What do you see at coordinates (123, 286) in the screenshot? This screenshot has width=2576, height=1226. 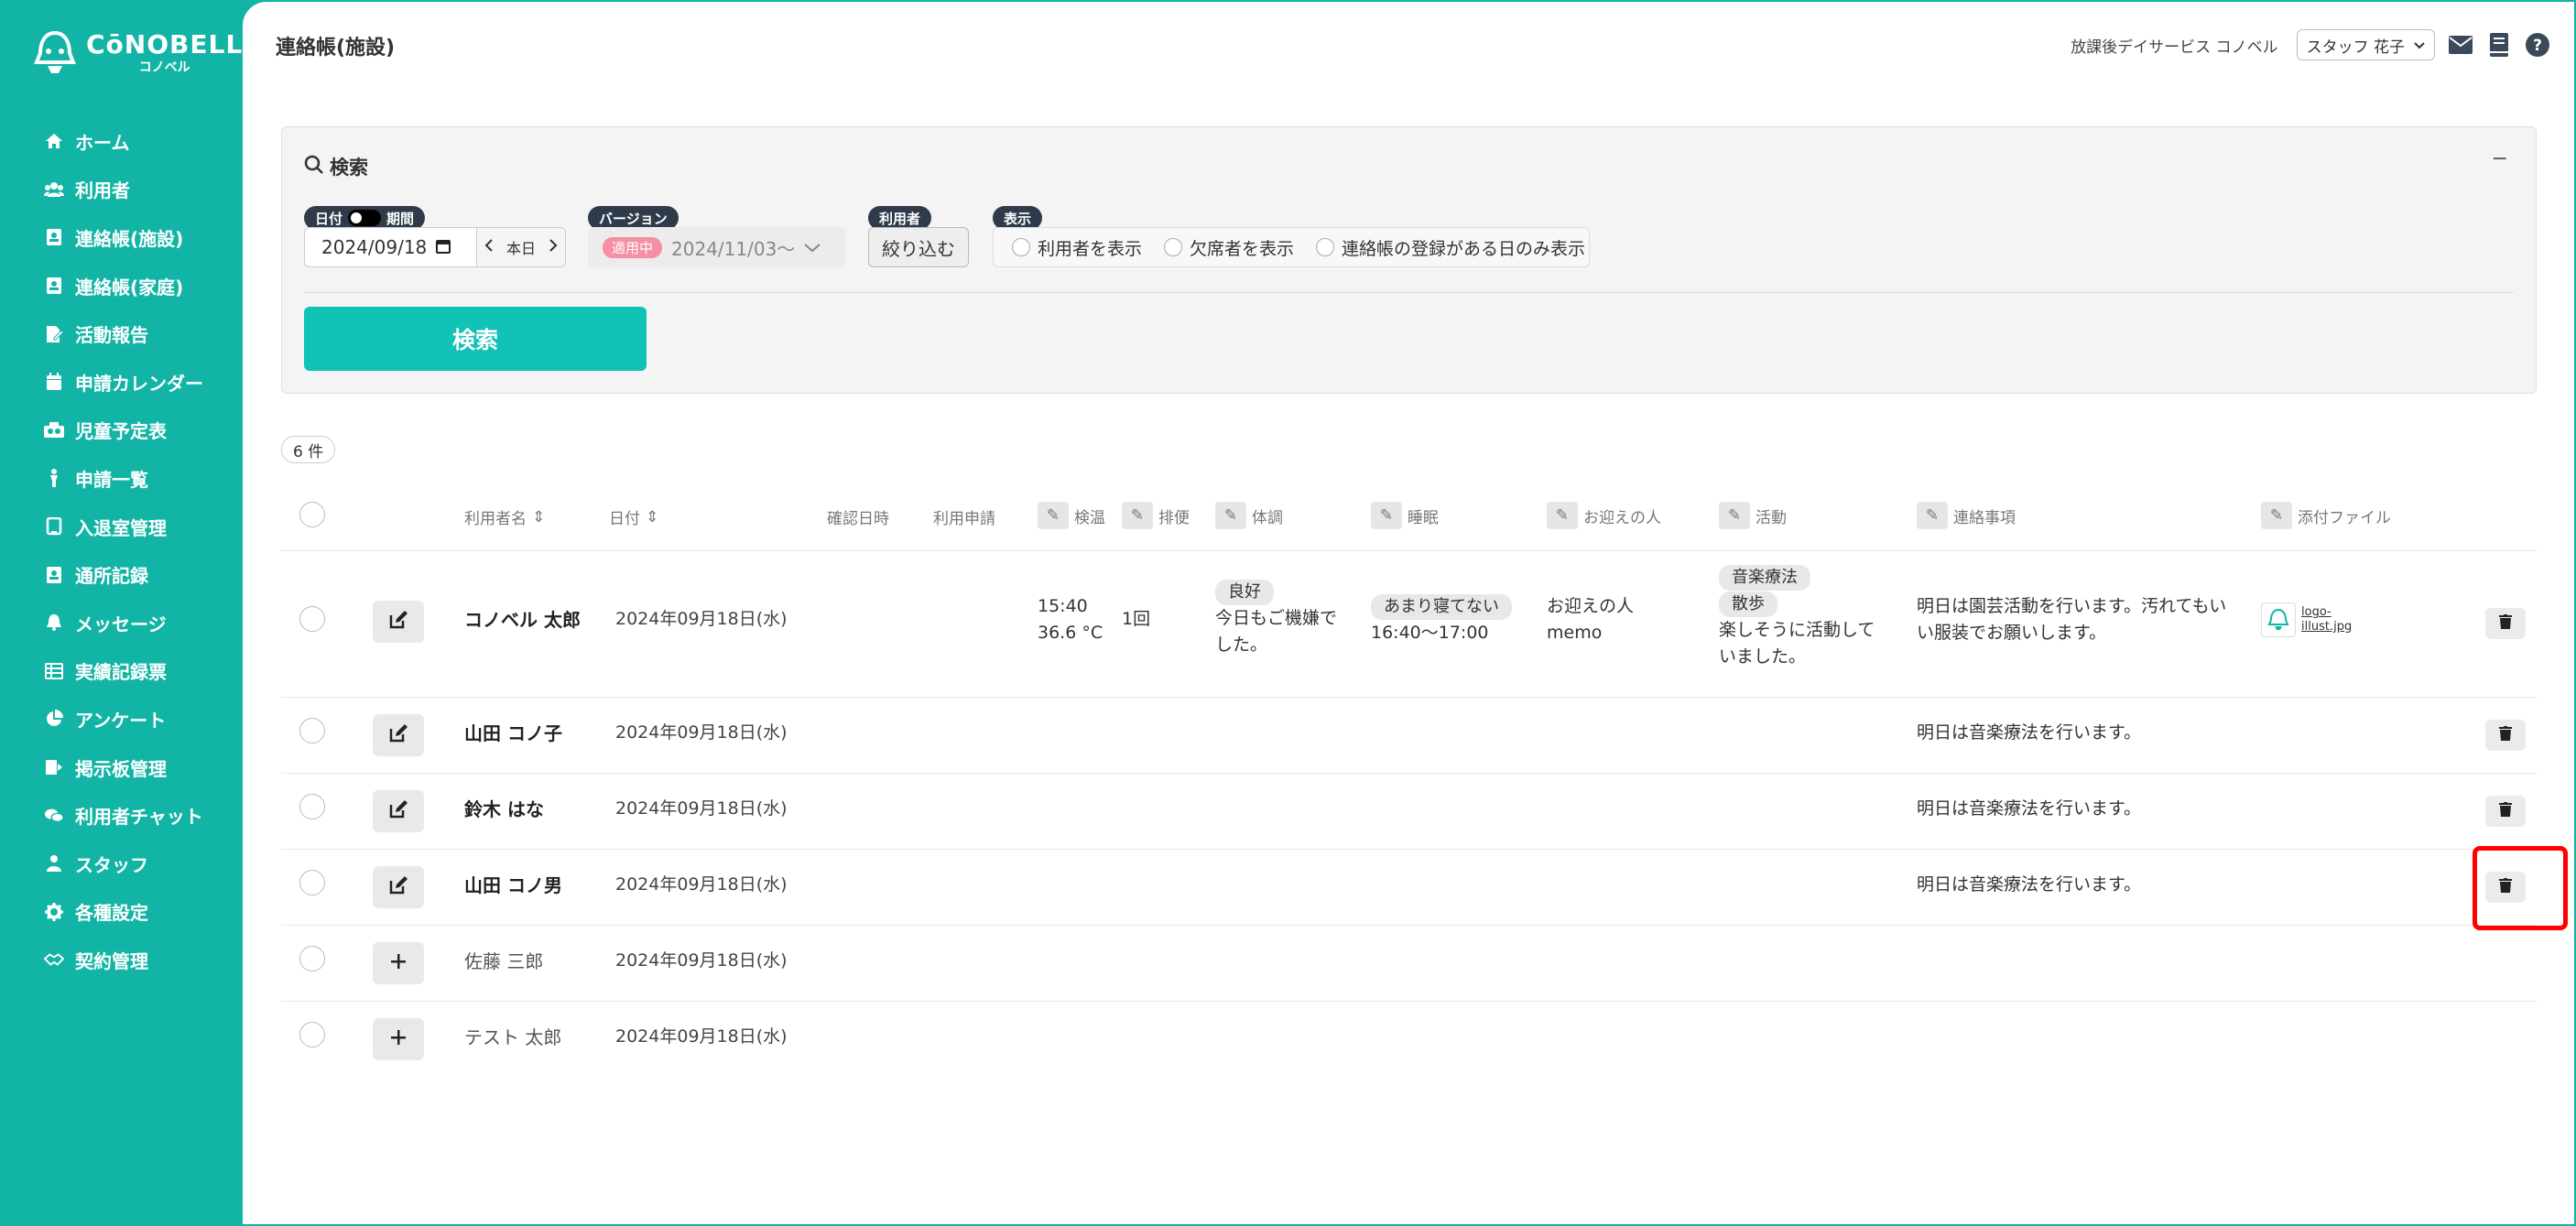 I see `sidebar-item-contact-book-home: 連絡帳(家庭)` at bounding box center [123, 286].